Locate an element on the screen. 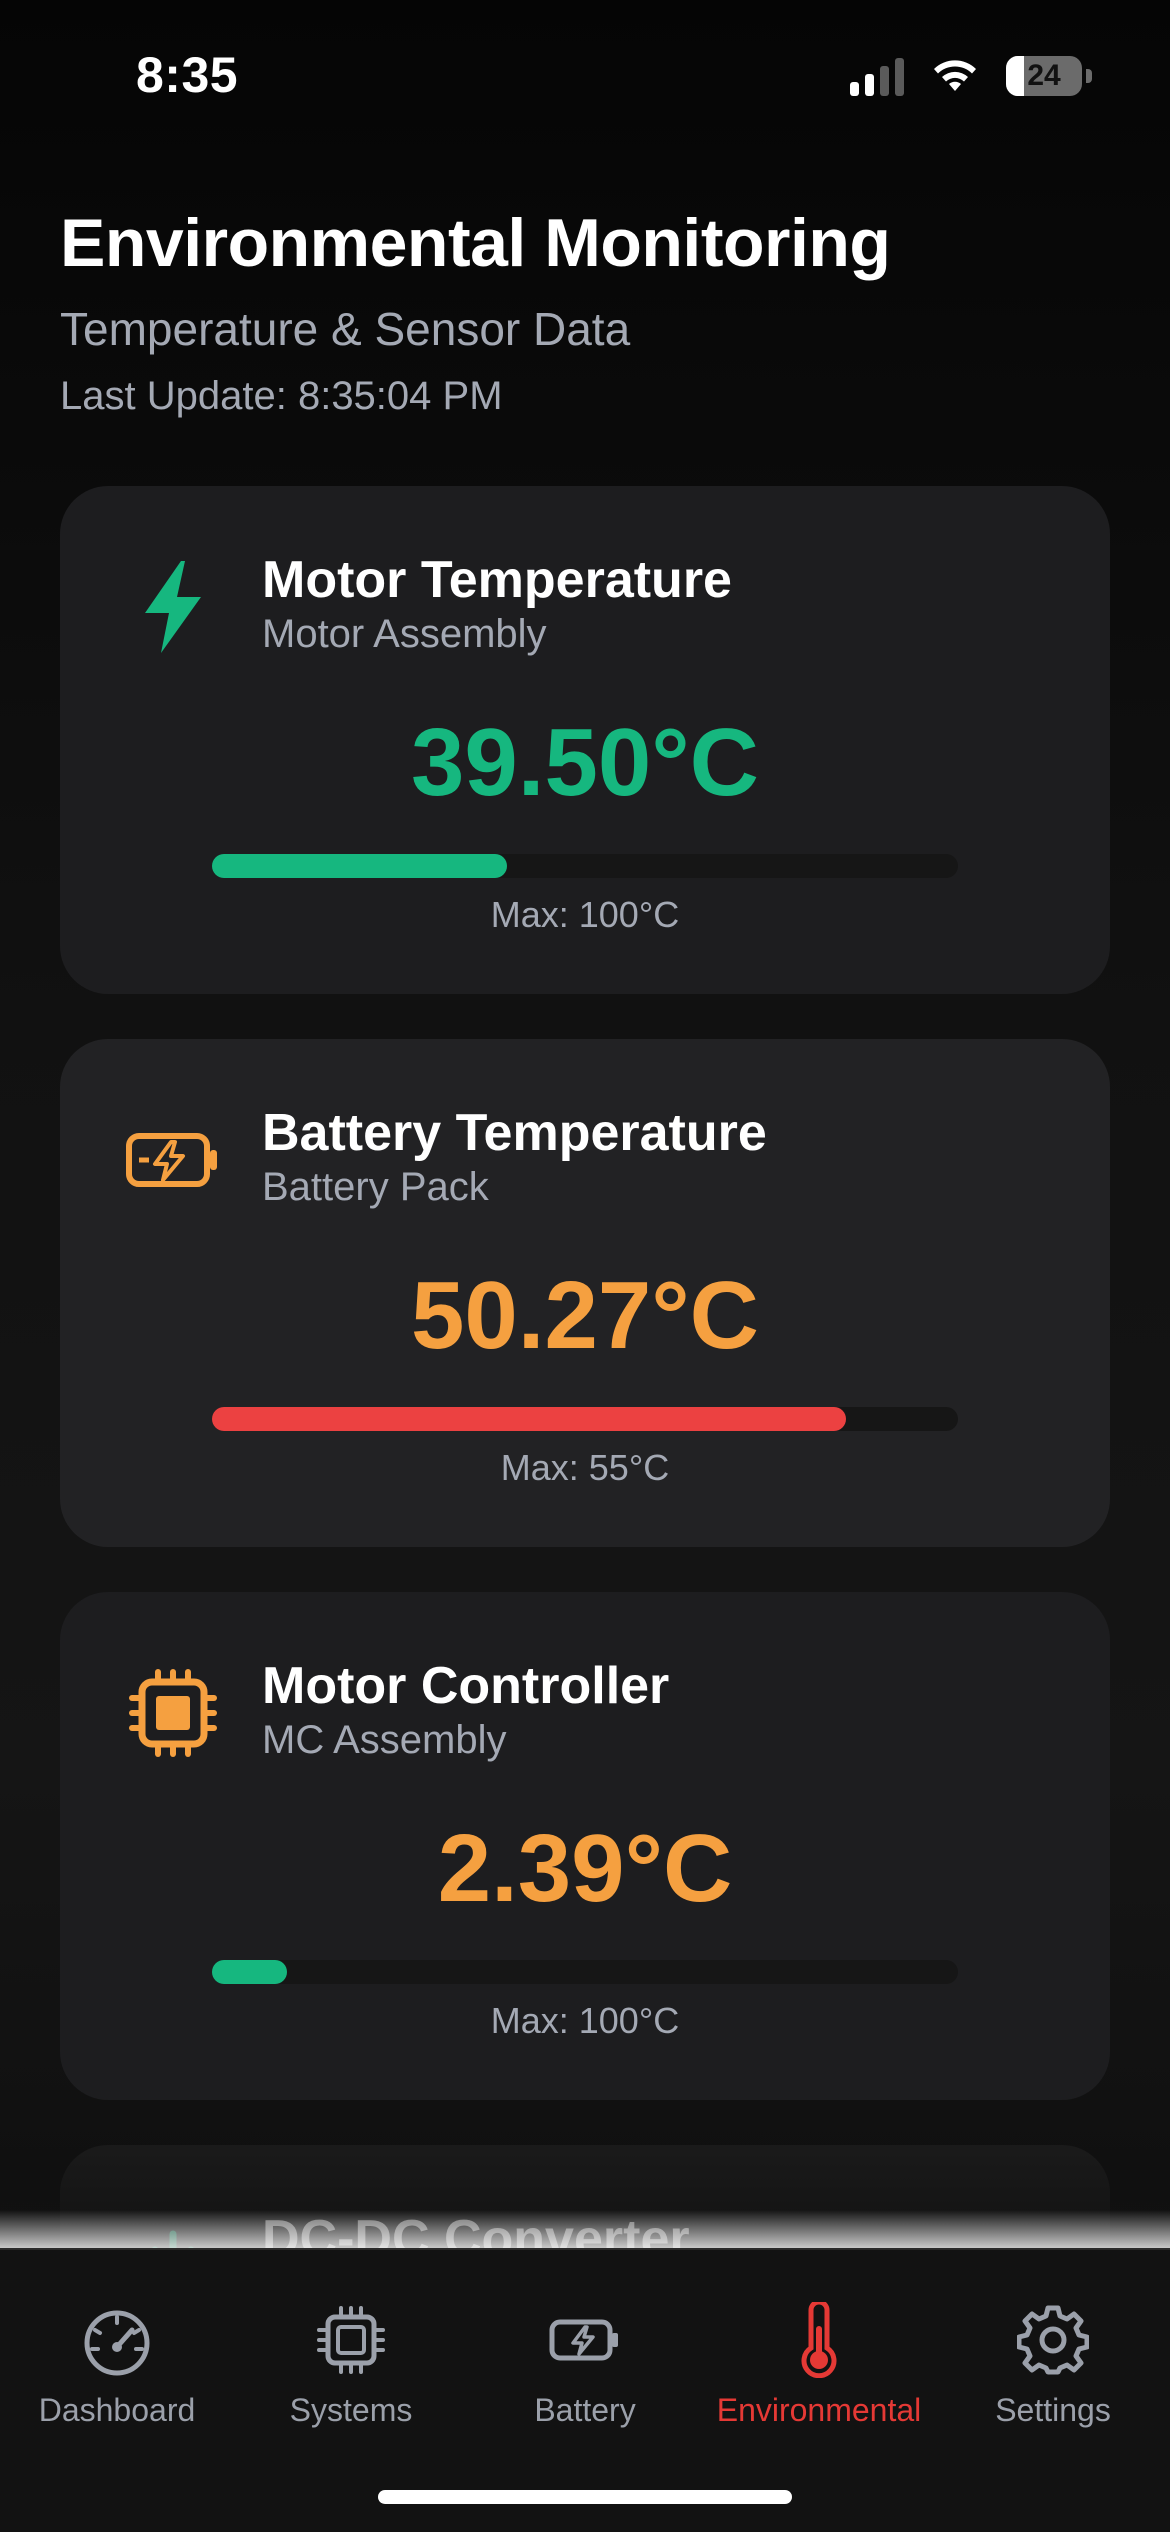  card-max: Max: 55°C is located at coordinates (585, 1467).